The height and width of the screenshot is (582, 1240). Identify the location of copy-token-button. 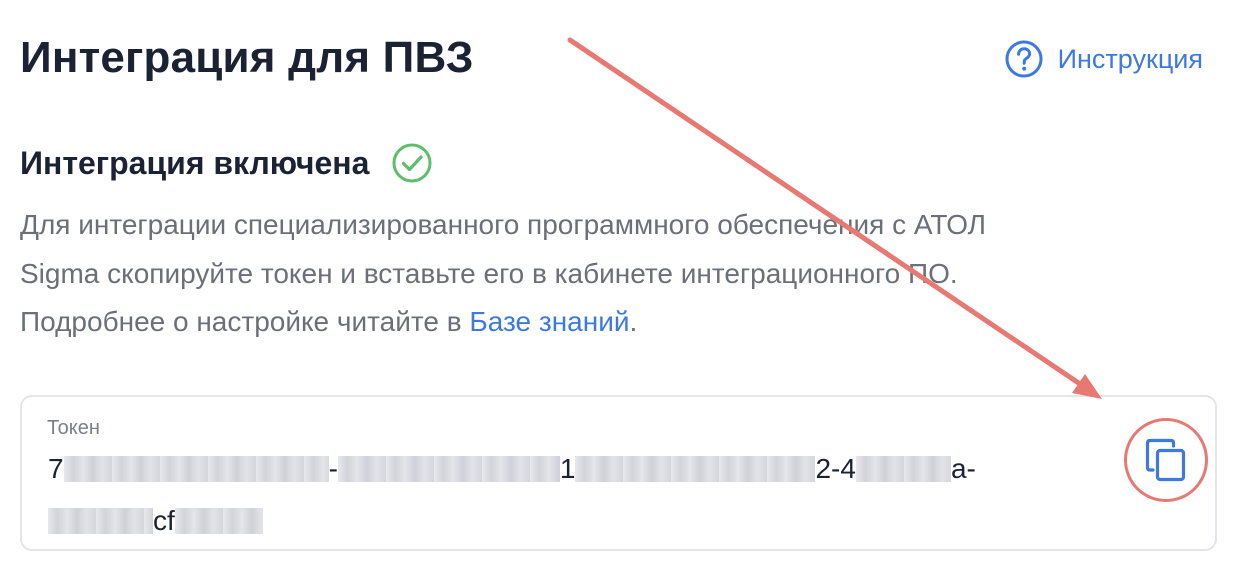
(1166, 460).